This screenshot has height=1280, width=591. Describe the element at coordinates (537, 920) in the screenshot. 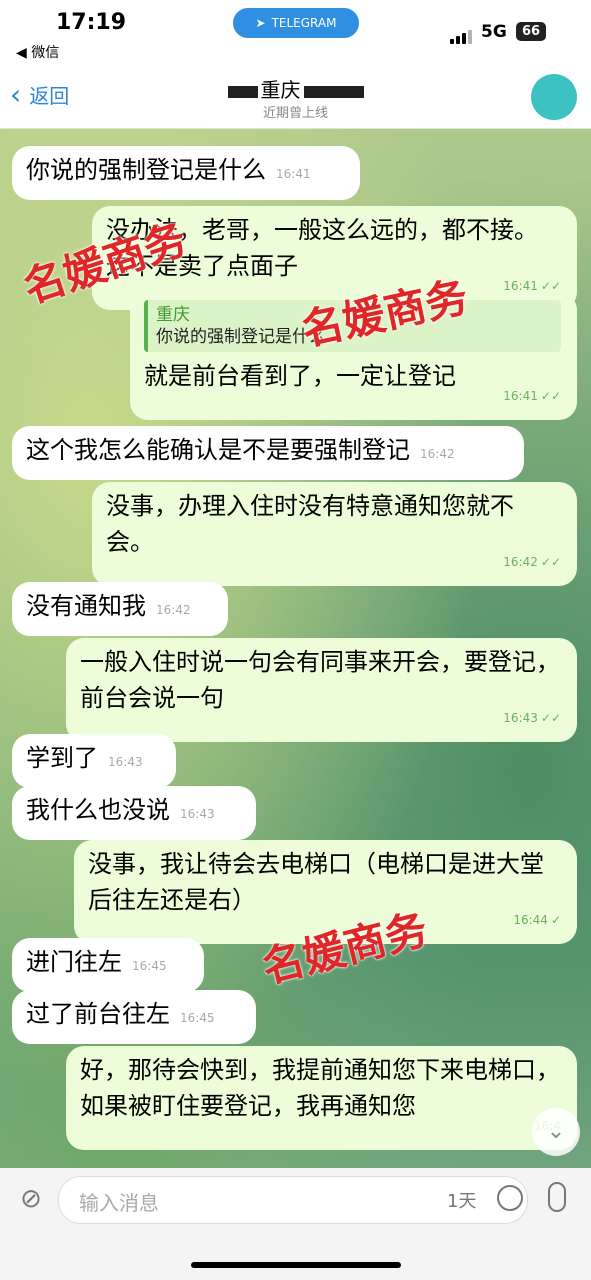

I see `message-time: 16:44 ✓` at that location.